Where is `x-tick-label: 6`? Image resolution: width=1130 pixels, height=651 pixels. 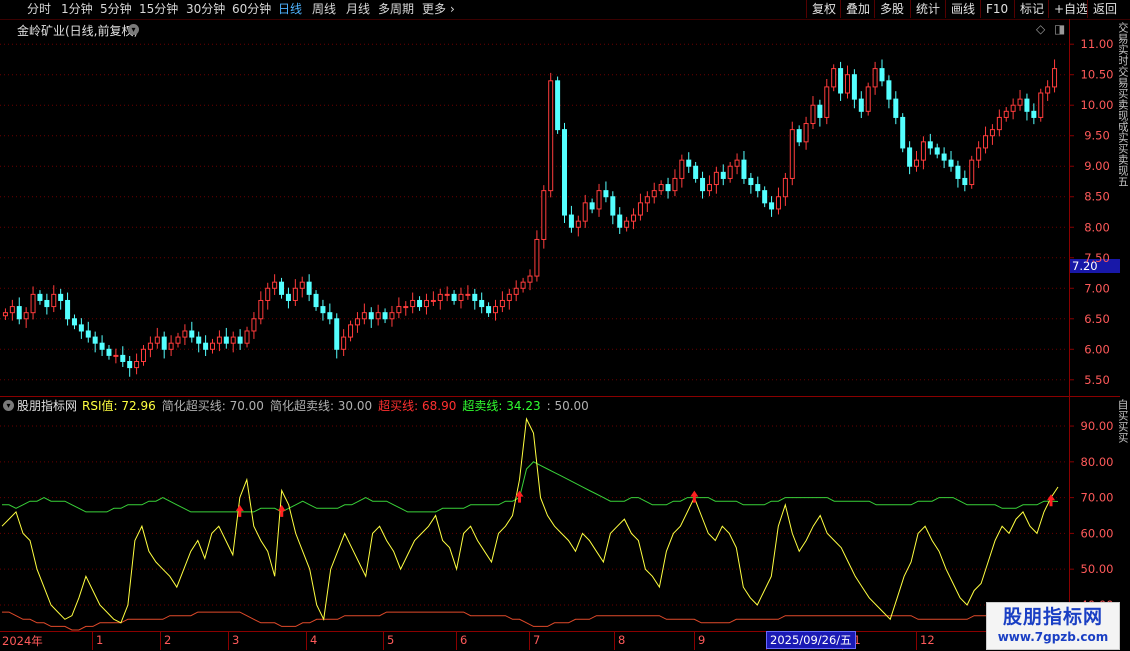 x-tick-label: 6 is located at coordinates (464, 640).